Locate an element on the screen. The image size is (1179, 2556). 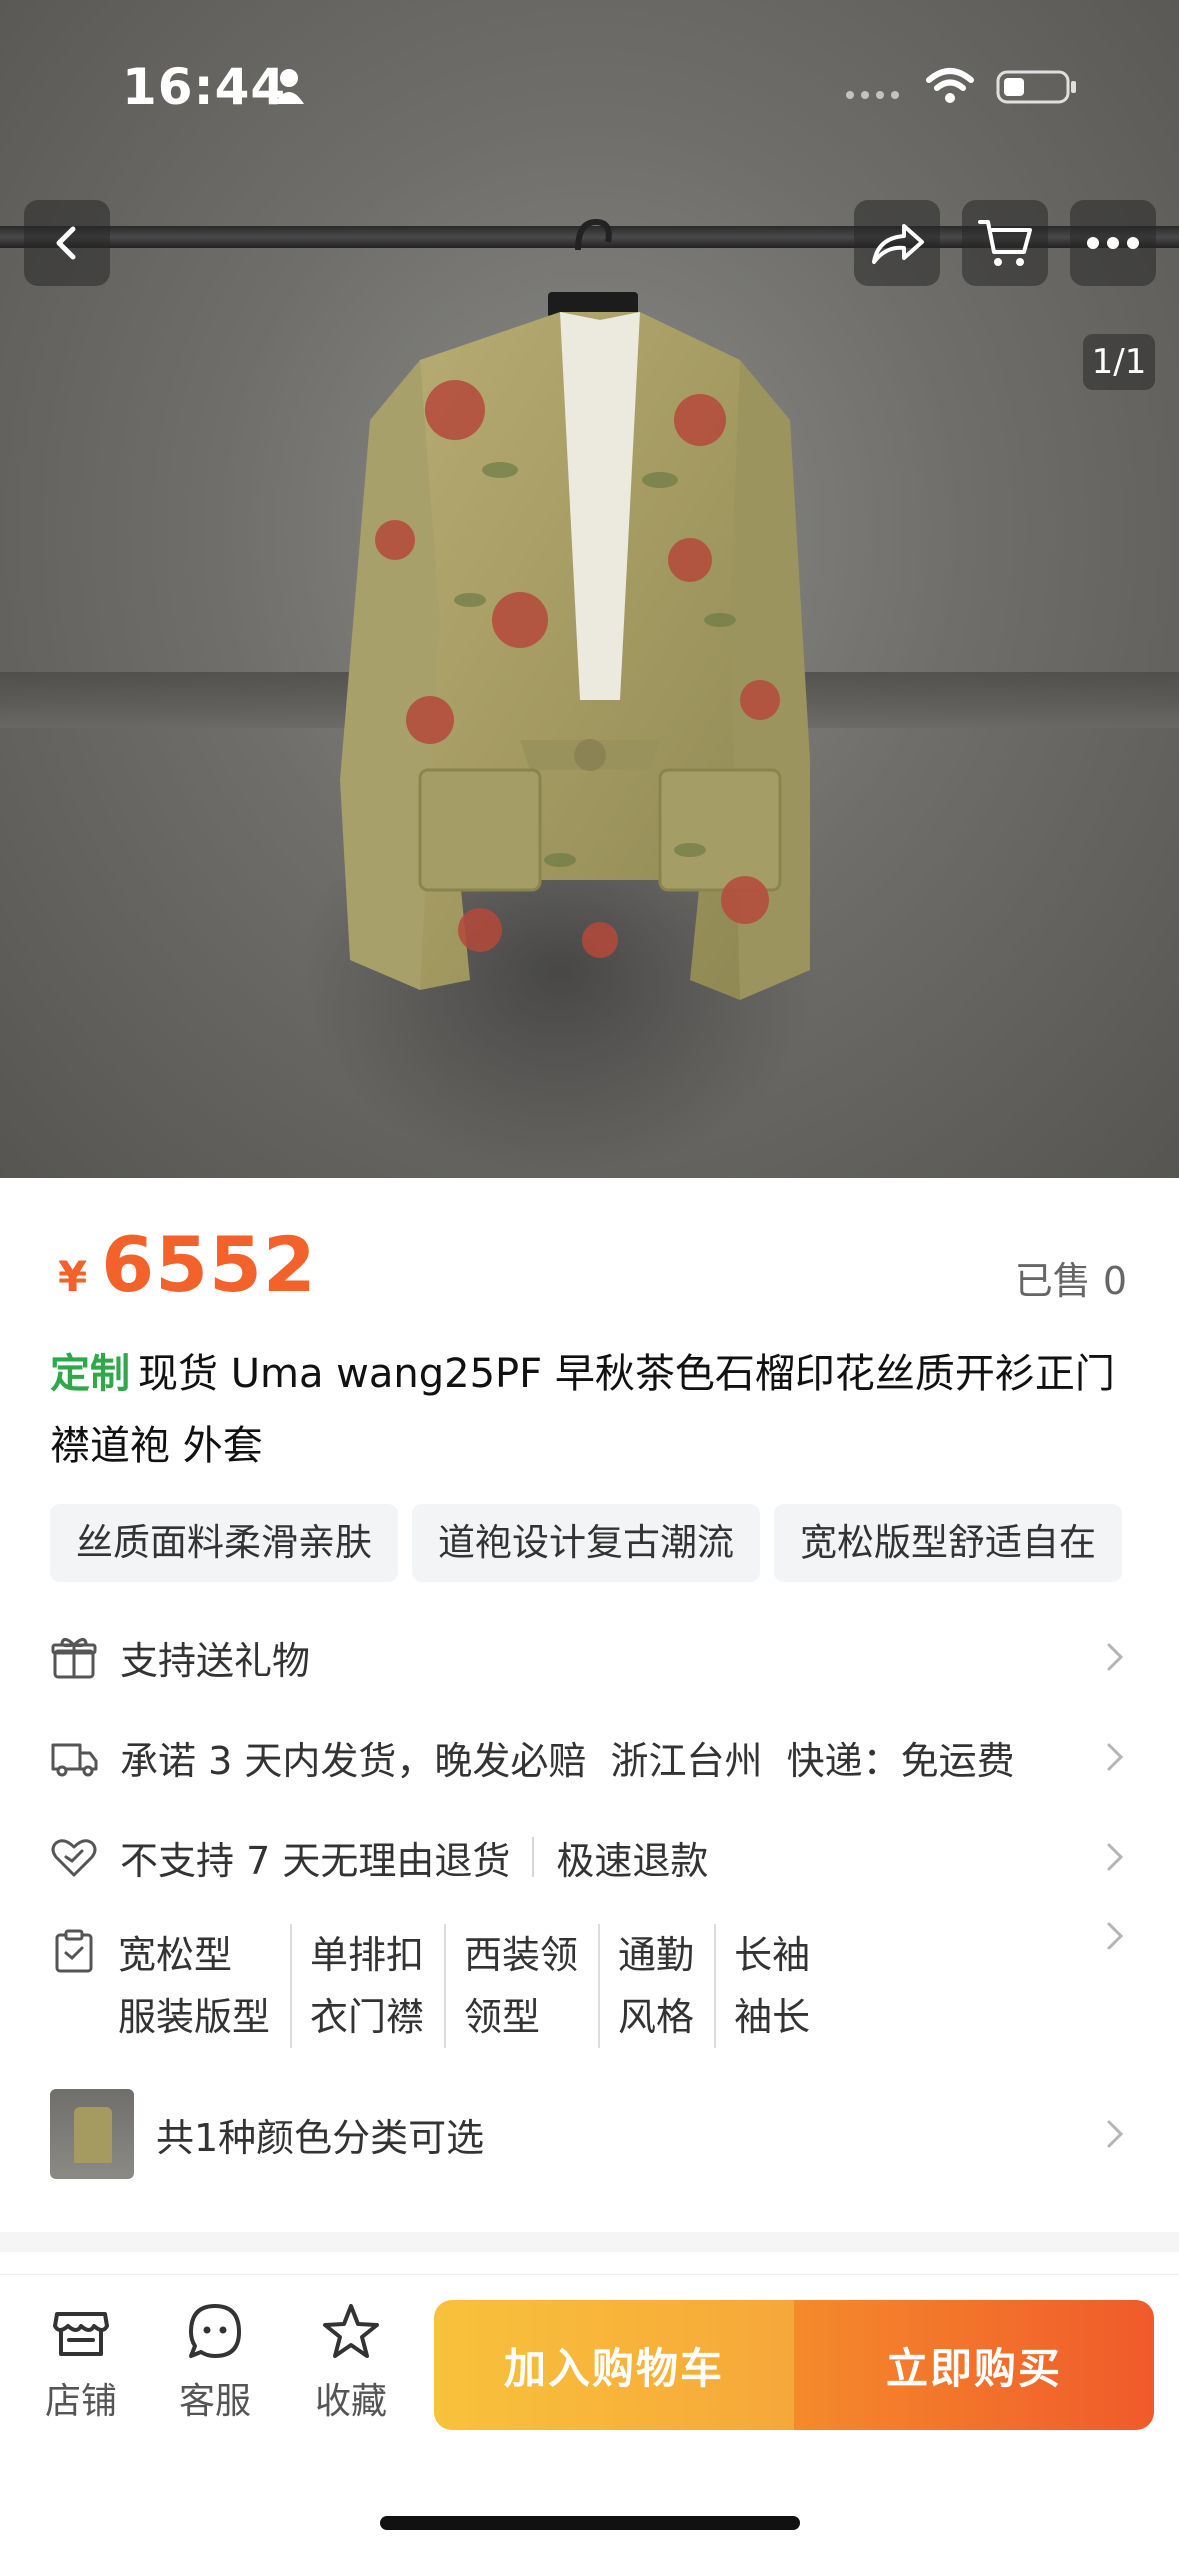
star-icon is located at coordinates (351, 2331).